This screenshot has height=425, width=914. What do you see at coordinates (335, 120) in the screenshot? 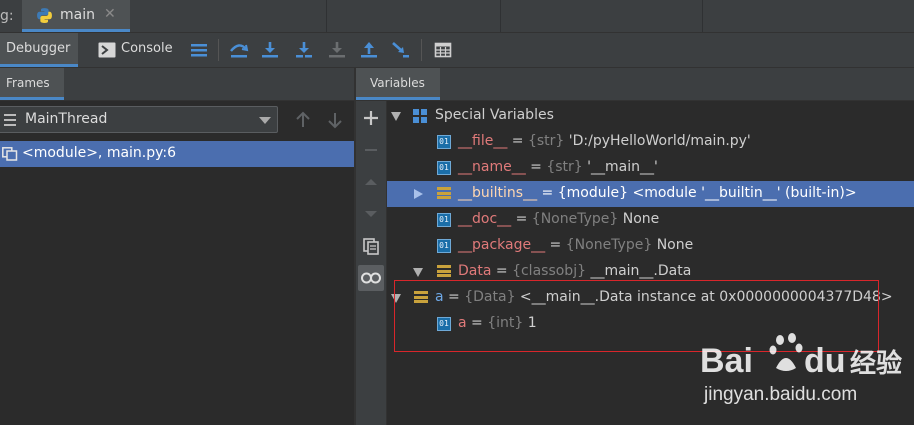
I see `arrow-down-icon` at bounding box center [335, 120].